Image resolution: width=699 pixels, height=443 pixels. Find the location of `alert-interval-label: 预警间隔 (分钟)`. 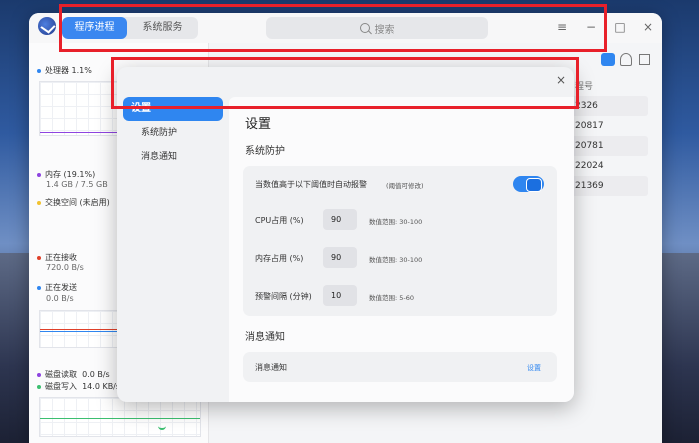

alert-interval-label: 预警间隔 (分钟) is located at coordinates (283, 296).